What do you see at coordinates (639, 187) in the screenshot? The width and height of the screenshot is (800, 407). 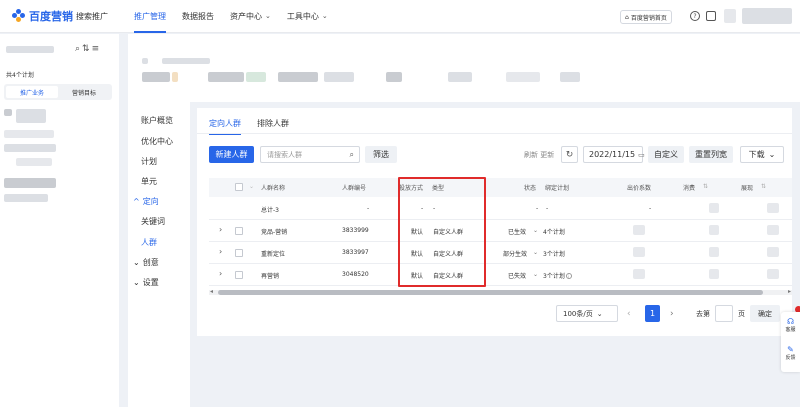 I see `col-bid-coefficient: 出价系数` at bounding box center [639, 187].